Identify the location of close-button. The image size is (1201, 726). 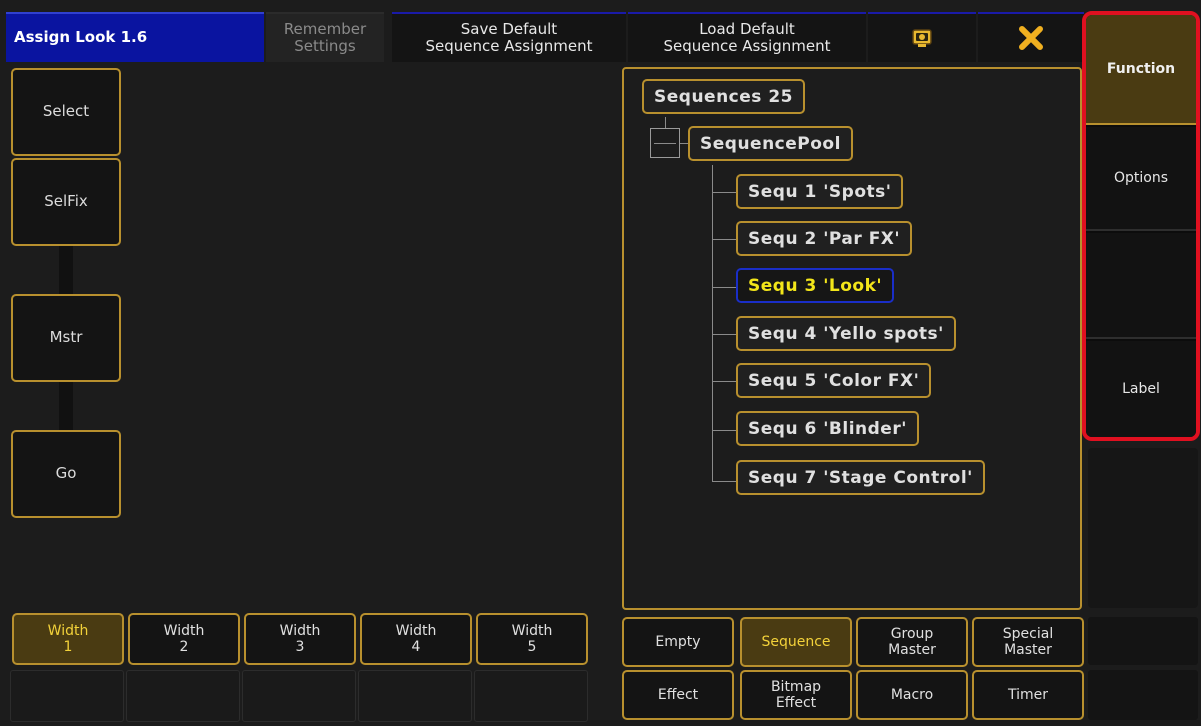
(1031, 37).